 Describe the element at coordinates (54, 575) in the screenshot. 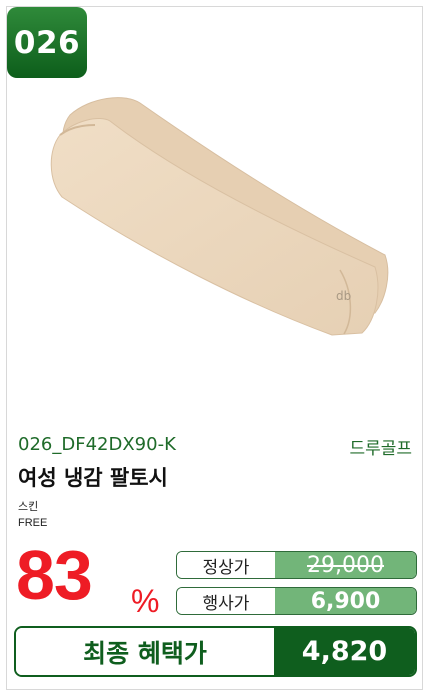

I see `discount-rate: 83` at that location.